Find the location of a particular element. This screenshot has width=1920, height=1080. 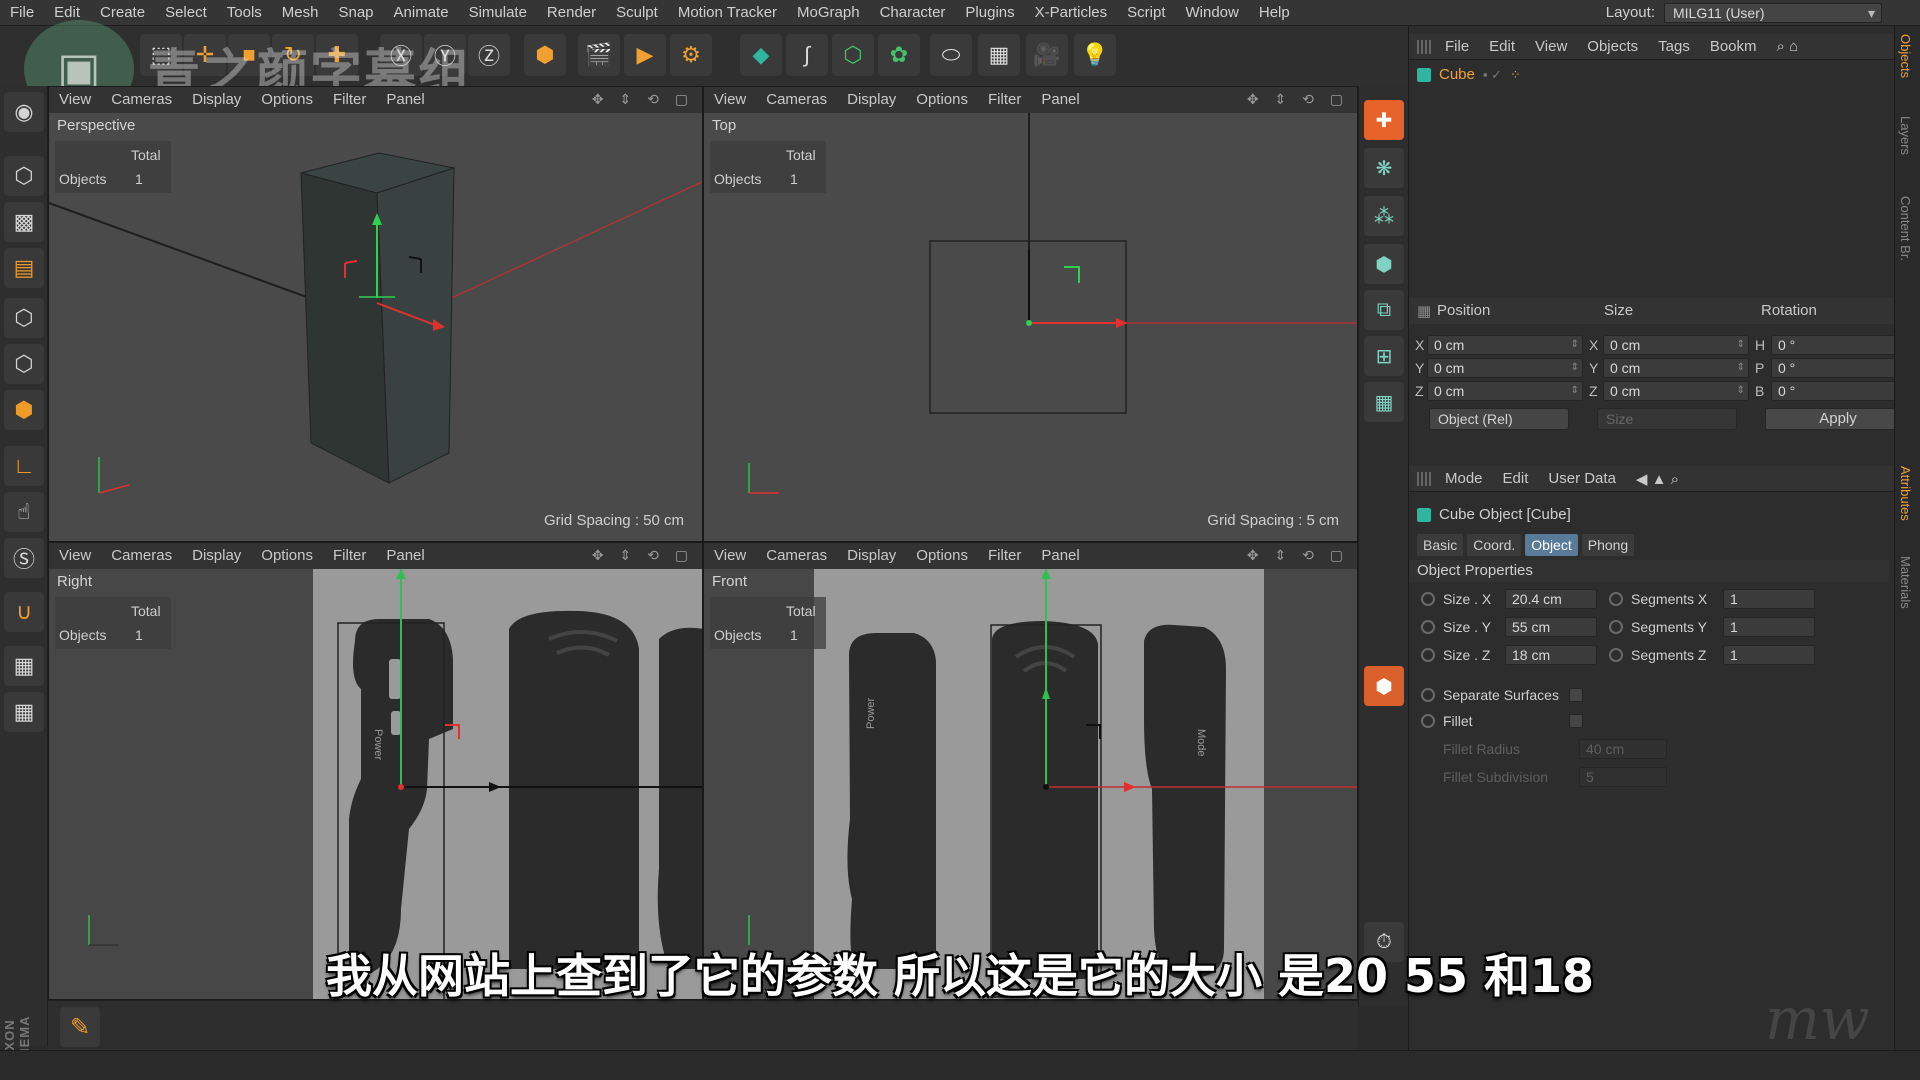

brush-icon: ✎ is located at coordinates (80, 1027).